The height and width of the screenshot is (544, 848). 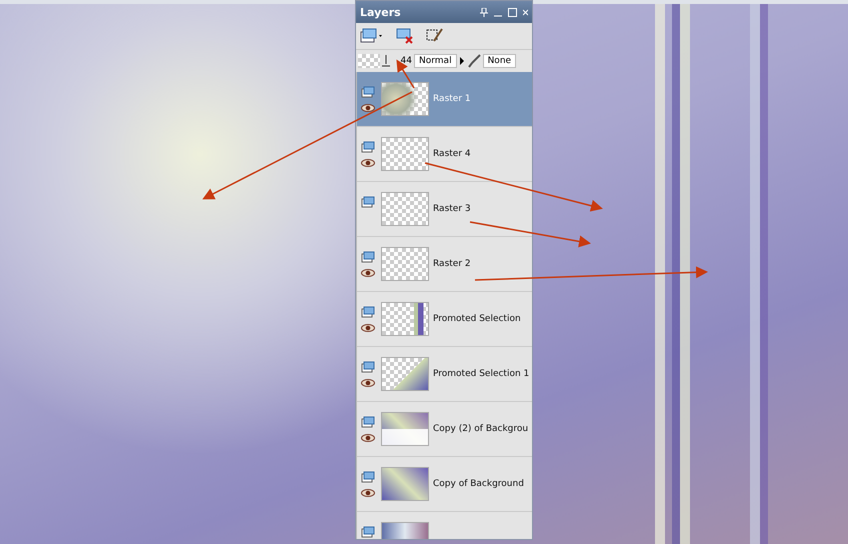 I want to click on layer-name: Raster 1, so click(x=452, y=99).